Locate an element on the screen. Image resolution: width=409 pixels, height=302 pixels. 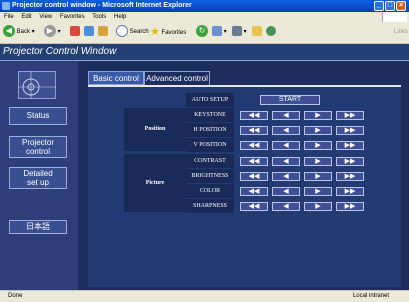
links-button: Links is located at coordinates (401, 32).